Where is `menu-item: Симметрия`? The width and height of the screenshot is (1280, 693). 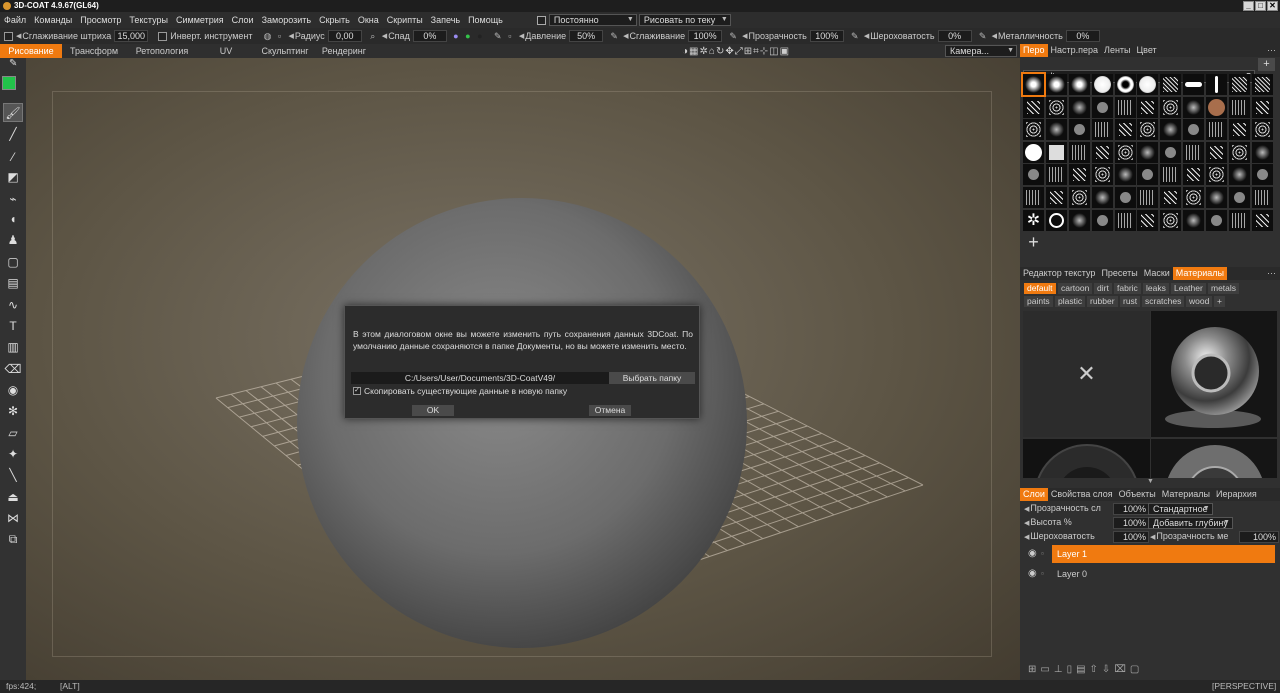
menu-item: Симметрия is located at coordinates (200, 20).